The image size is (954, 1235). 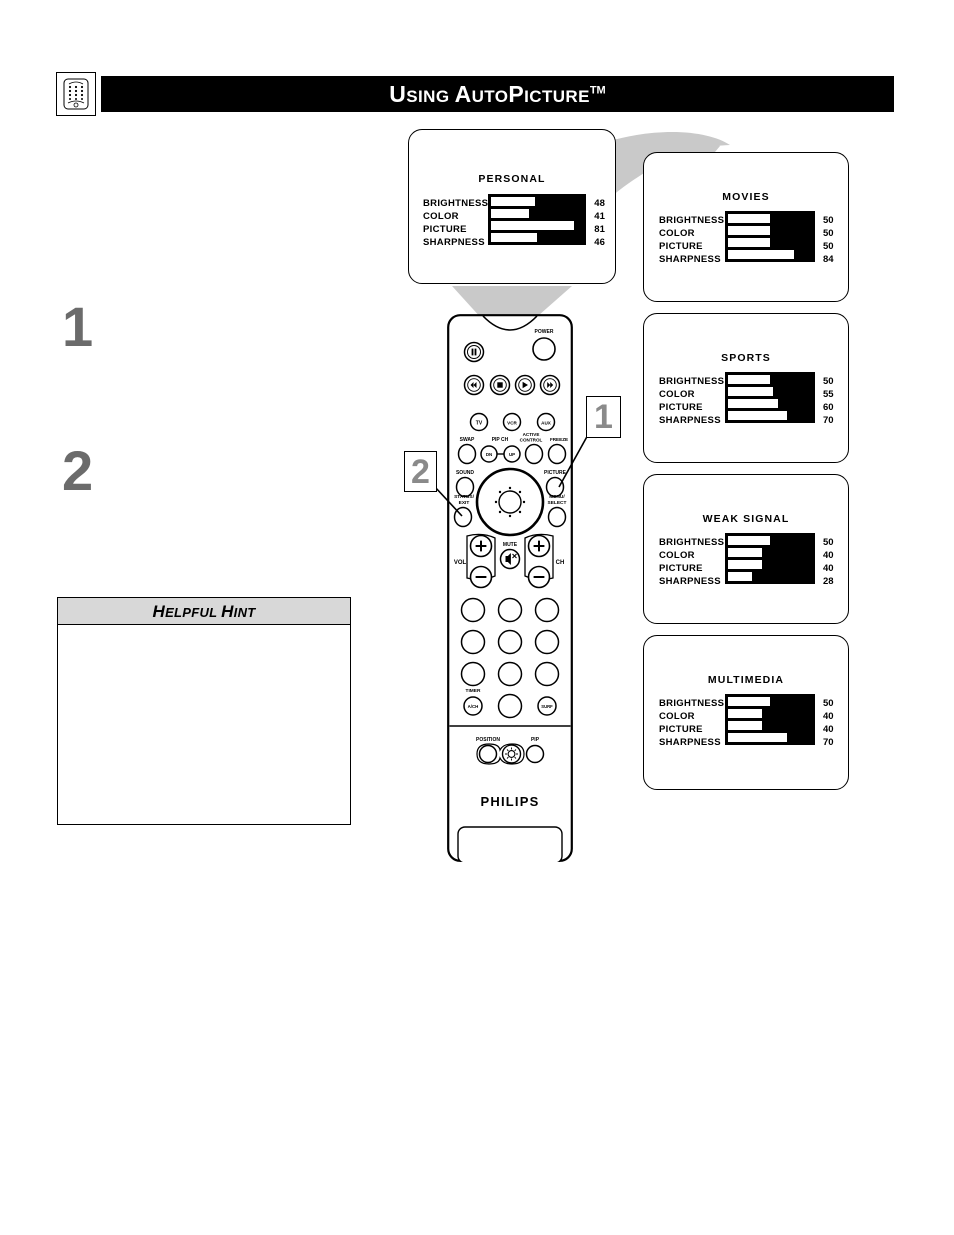 What do you see at coordinates (834, 401) in the screenshot?
I see `osd-values: 50 55 60 70` at bounding box center [834, 401].